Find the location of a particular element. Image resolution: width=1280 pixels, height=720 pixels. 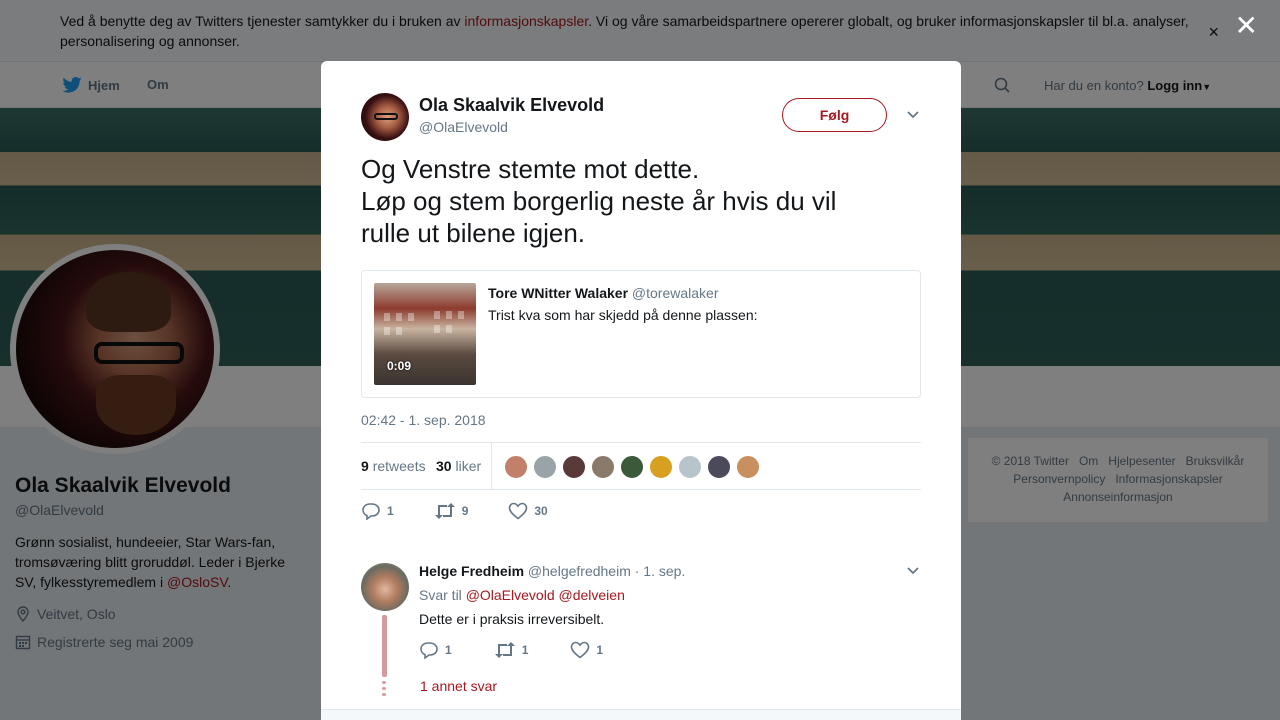

tweet-line: rulle ut bilene igjen. is located at coordinates (473, 233).